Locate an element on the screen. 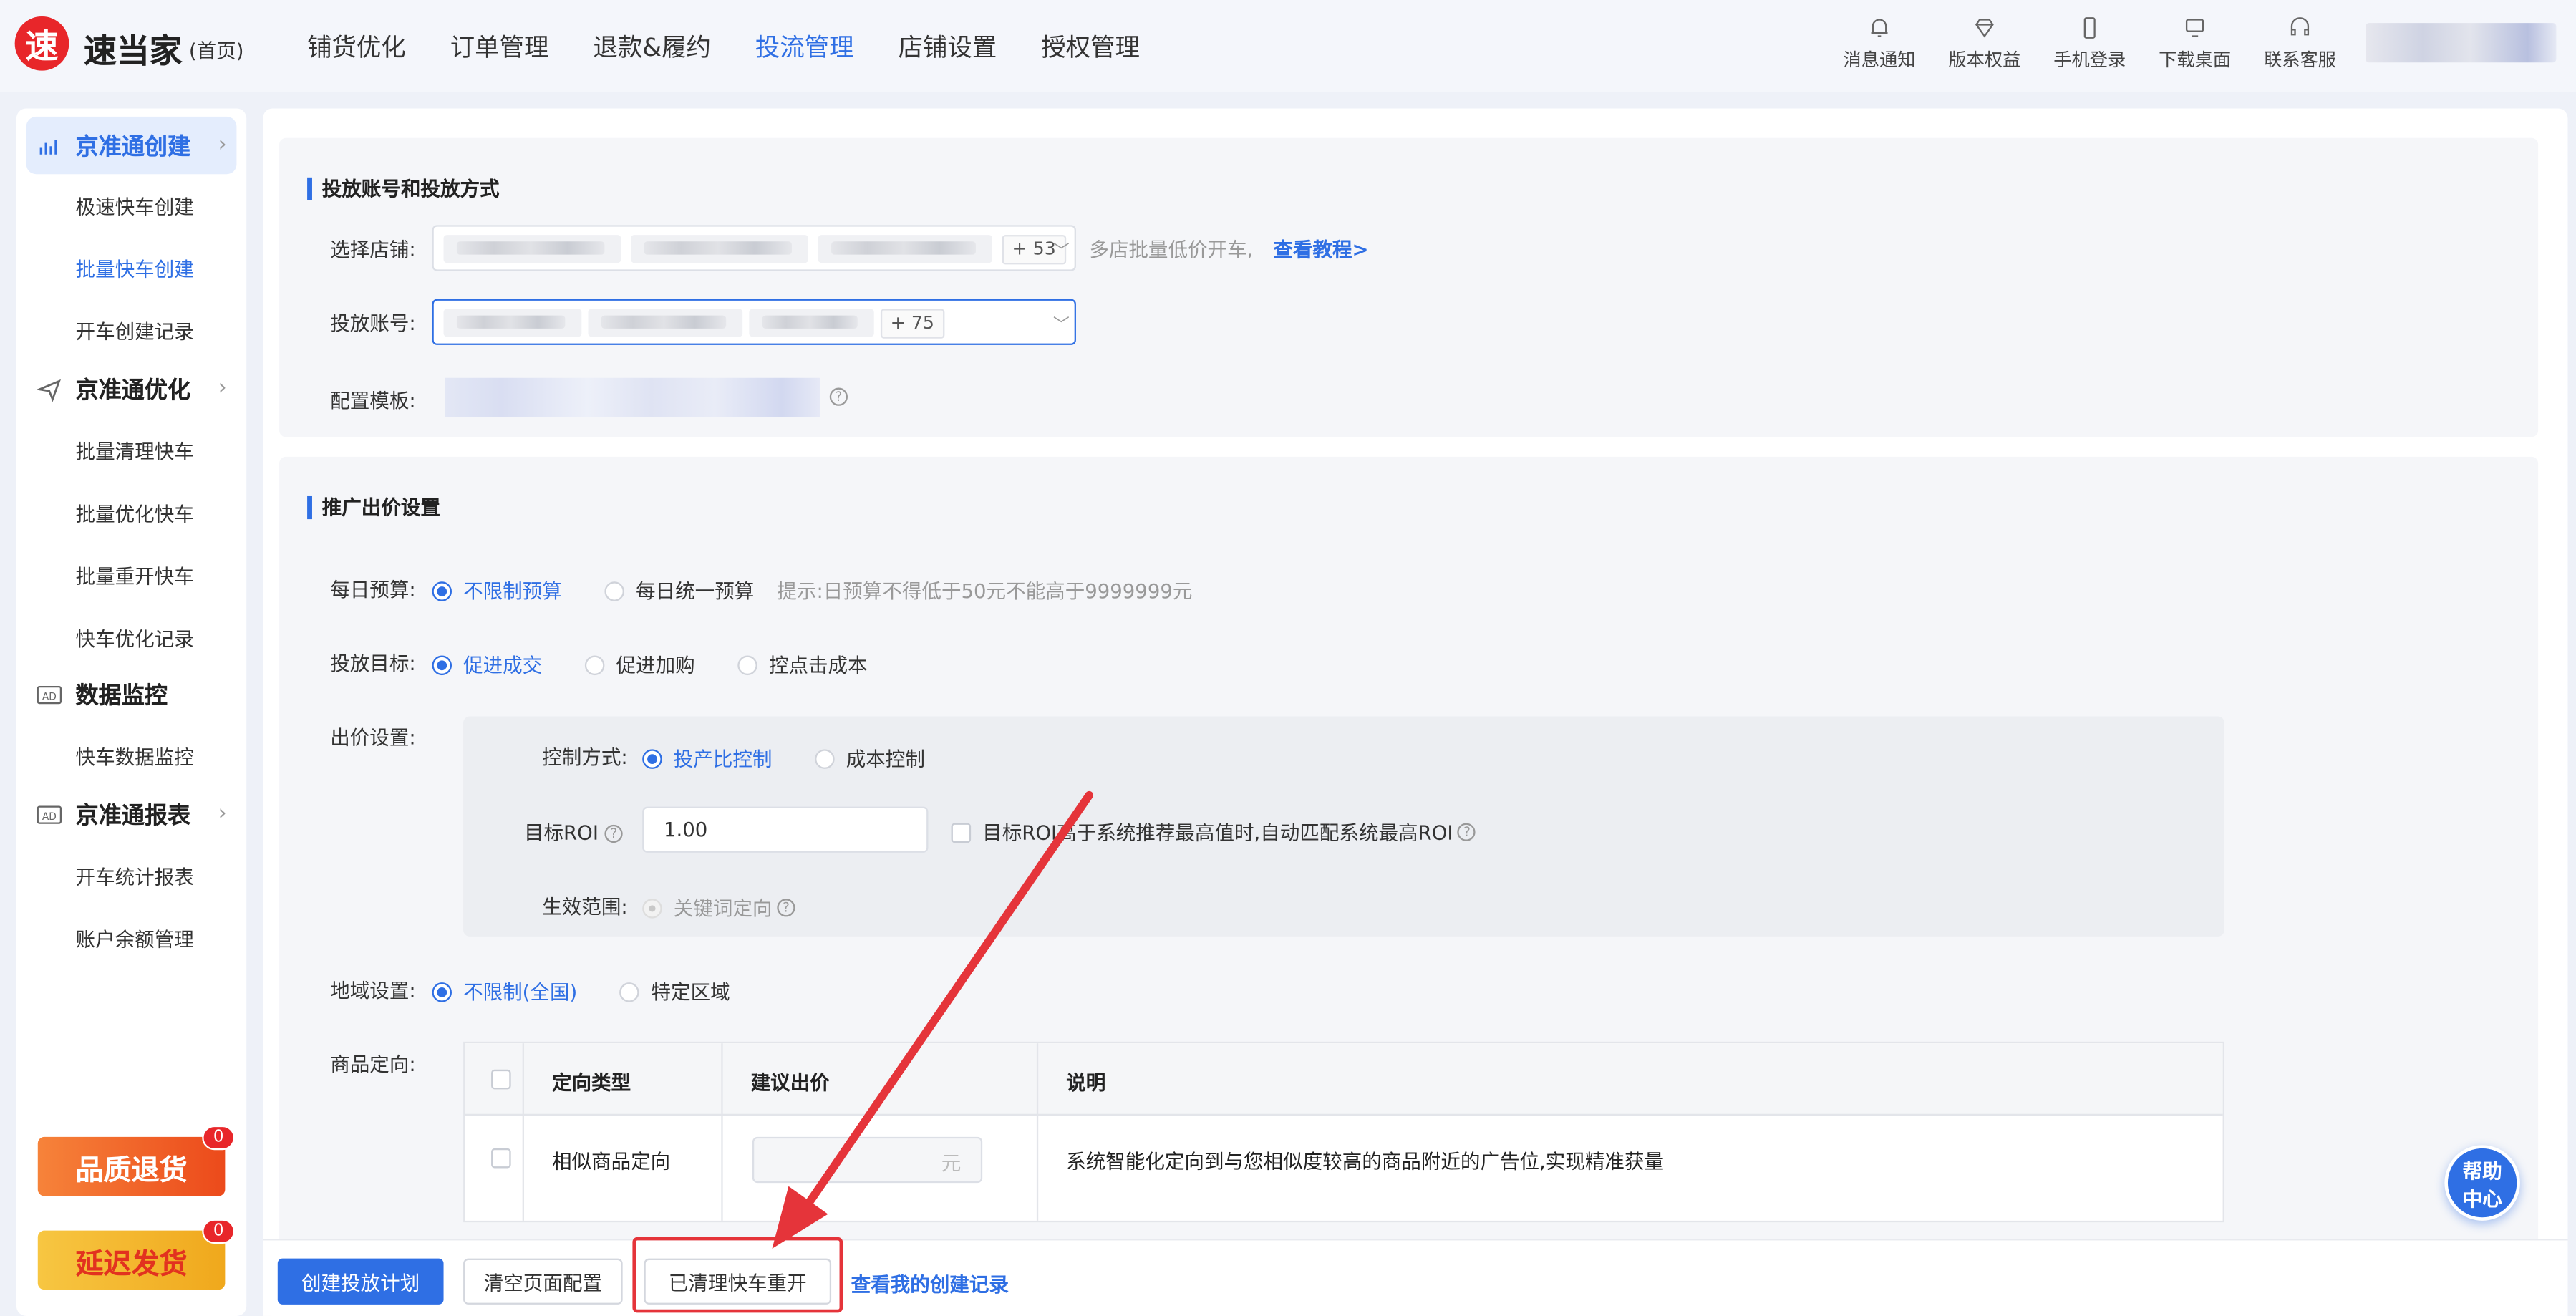 This screenshot has width=2576, height=1316. sidebar-item-batch-create: 批量快车创建 is located at coordinates (135, 269).